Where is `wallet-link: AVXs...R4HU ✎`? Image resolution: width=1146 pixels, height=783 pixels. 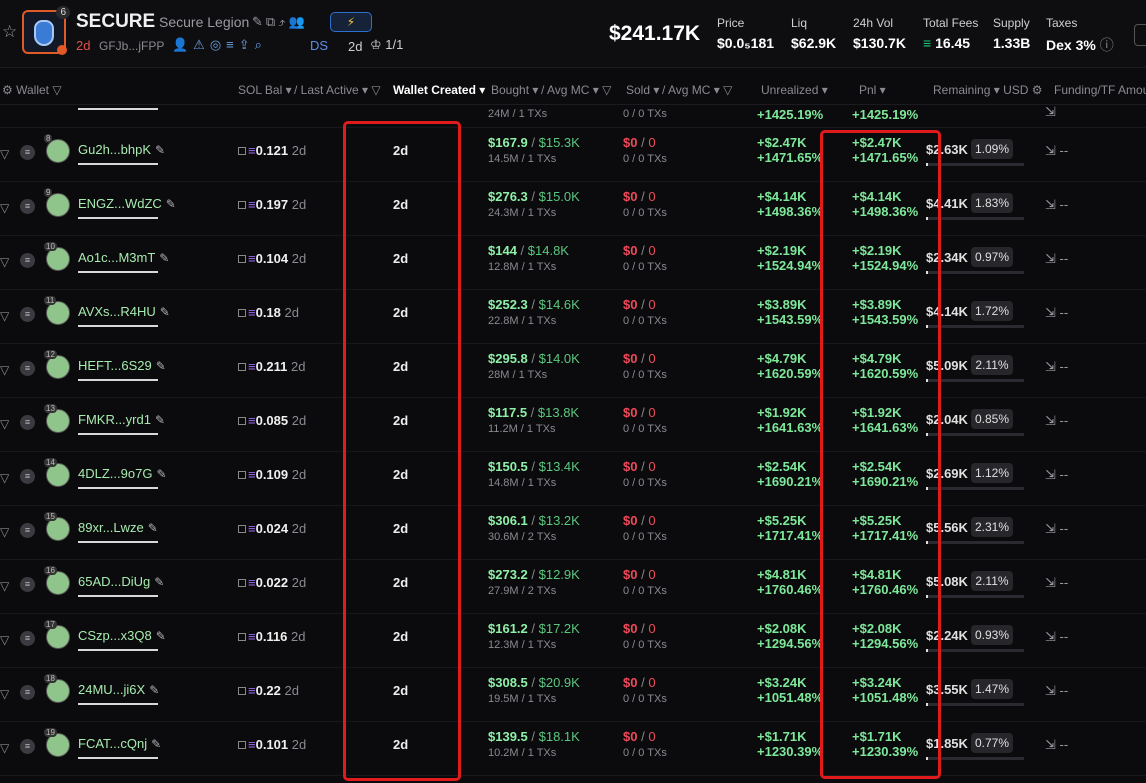 wallet-link: AVXs...R4HU ✎ is located at coordinates (124, 311).